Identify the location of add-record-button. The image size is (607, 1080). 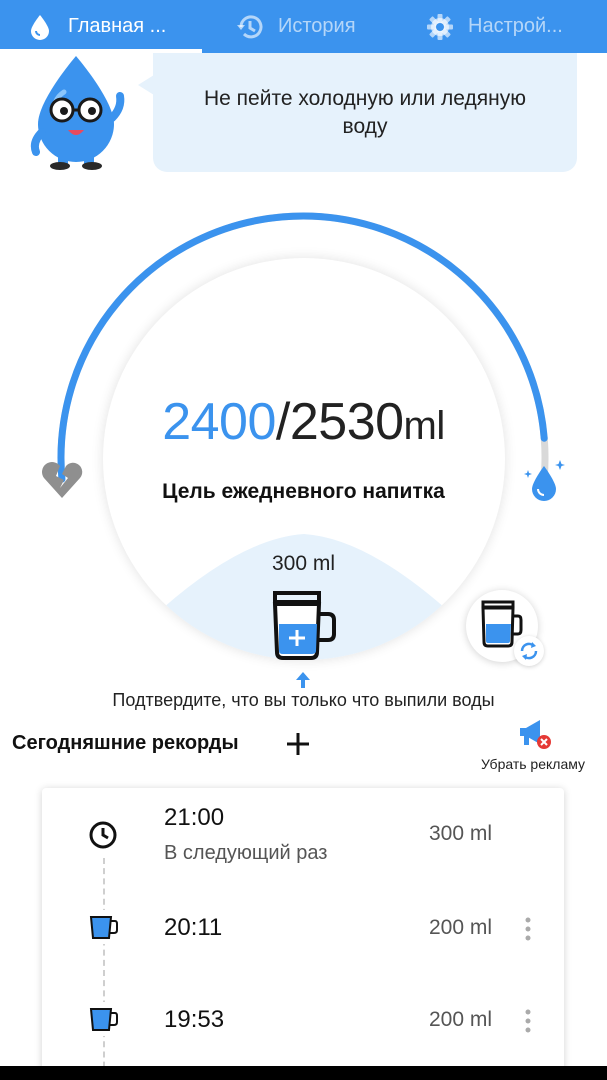
(298, 744).